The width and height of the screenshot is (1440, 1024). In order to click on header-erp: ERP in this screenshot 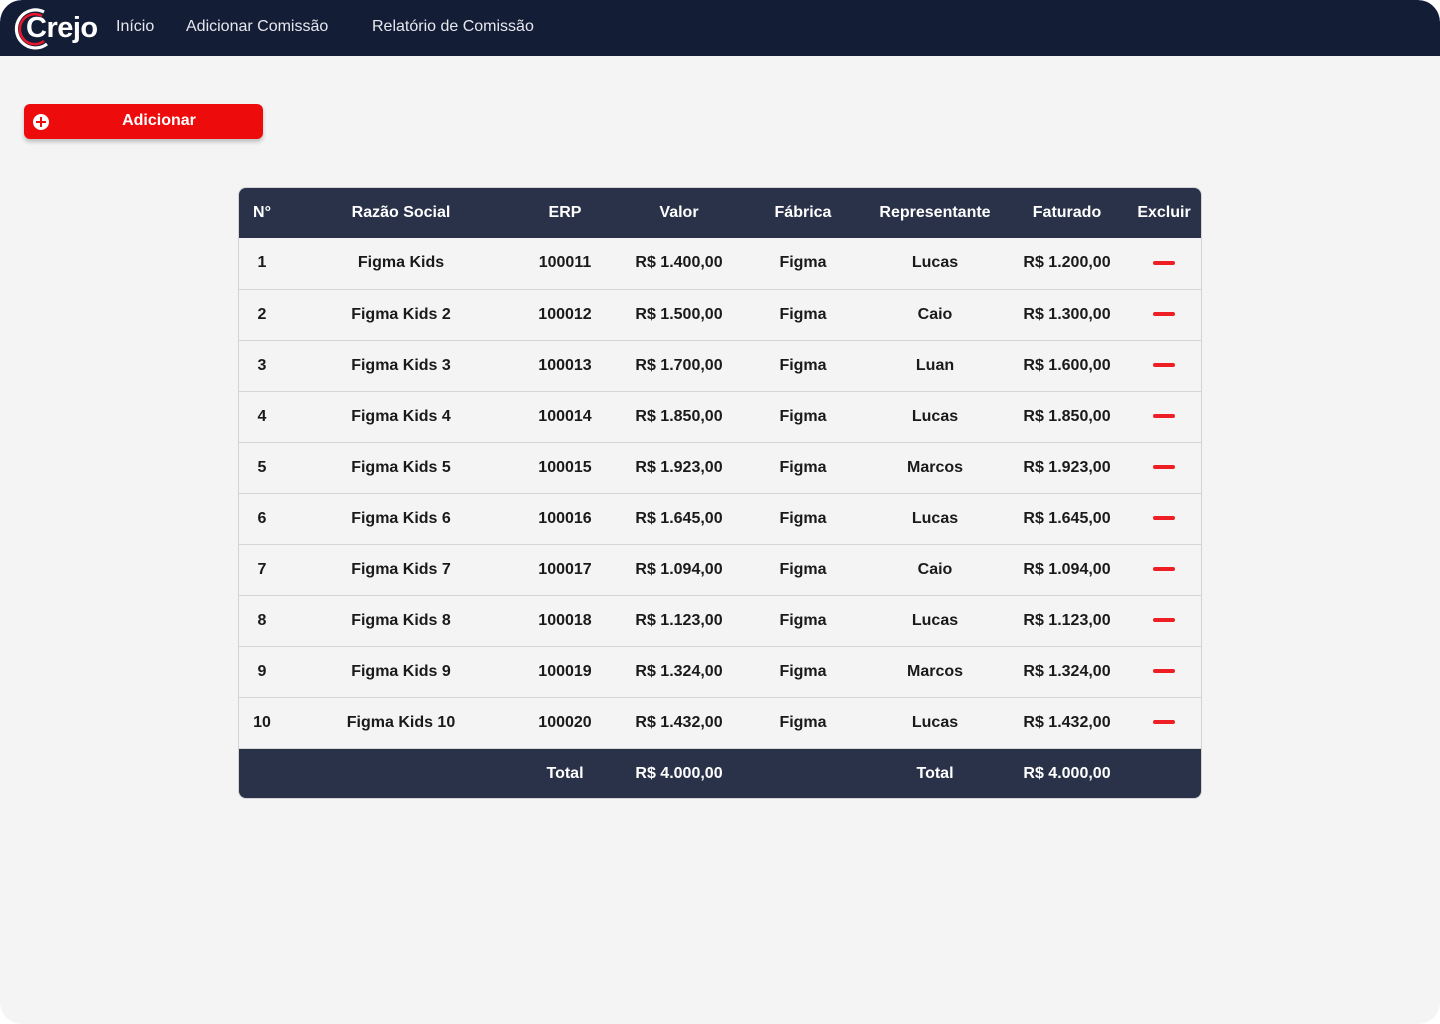, I will do `click(565, 212)`.